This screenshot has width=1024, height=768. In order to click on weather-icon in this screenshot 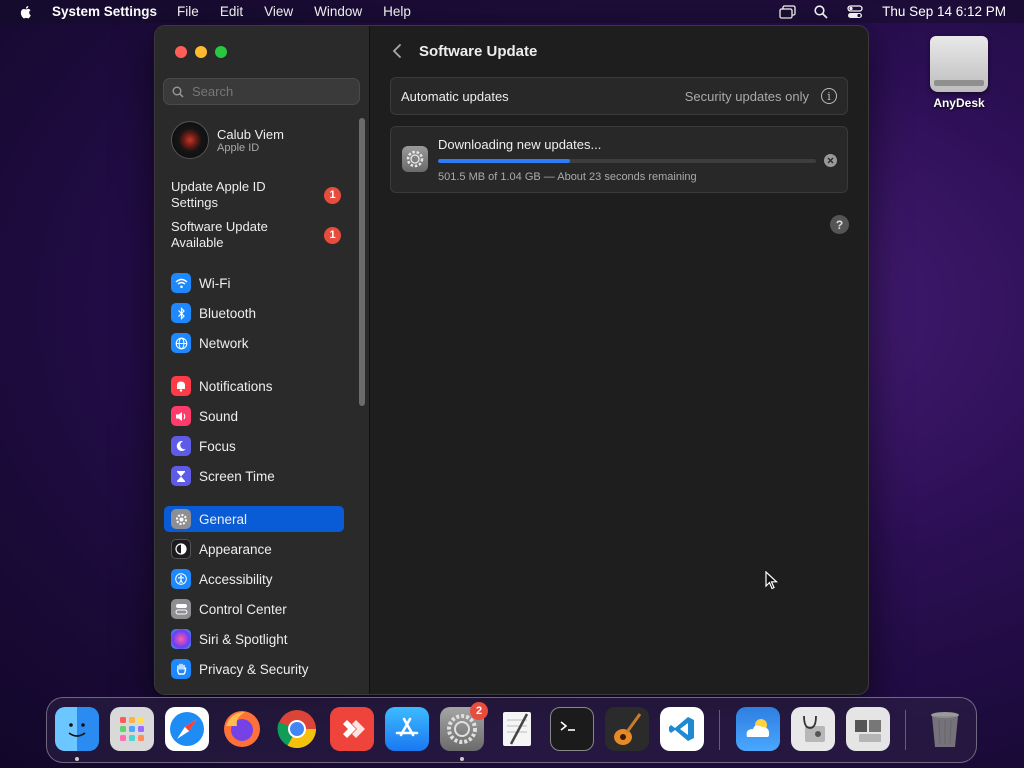, I will do `click(758, 729)`.